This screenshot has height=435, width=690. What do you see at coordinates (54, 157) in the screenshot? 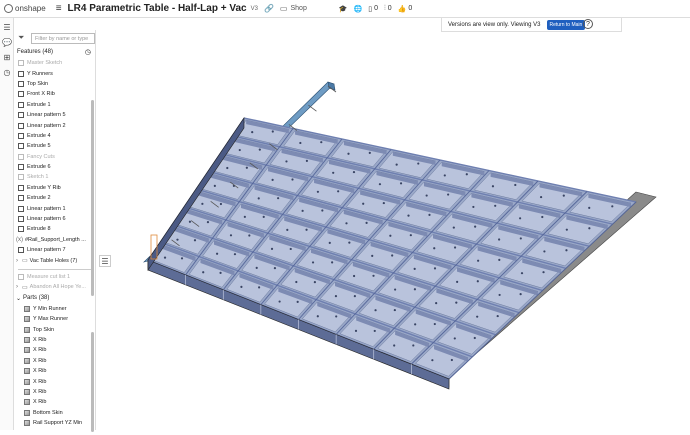
I see `feature-item: Fancy Cuts` at bounding box center [54, 157].